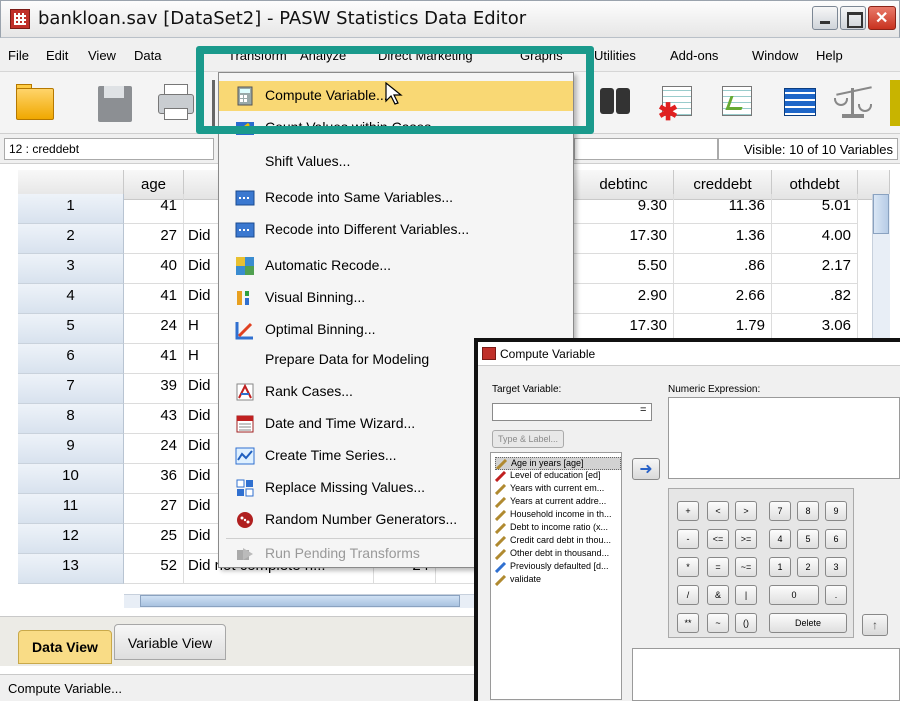  I want to click on menu-view: View, so click(102, 55).